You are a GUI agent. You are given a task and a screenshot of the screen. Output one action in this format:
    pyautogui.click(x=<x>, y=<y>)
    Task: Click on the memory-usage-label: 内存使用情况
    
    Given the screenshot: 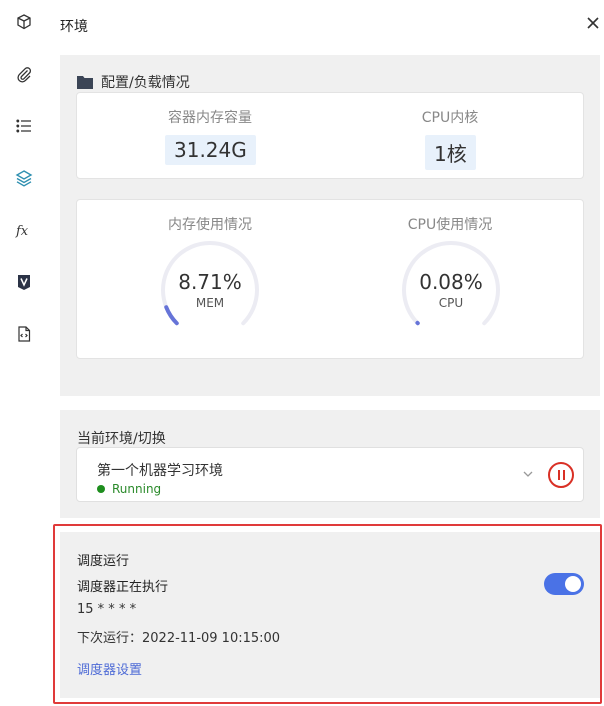 What is the action you would take?
    pyautogui.click(x=210, y=225)
    